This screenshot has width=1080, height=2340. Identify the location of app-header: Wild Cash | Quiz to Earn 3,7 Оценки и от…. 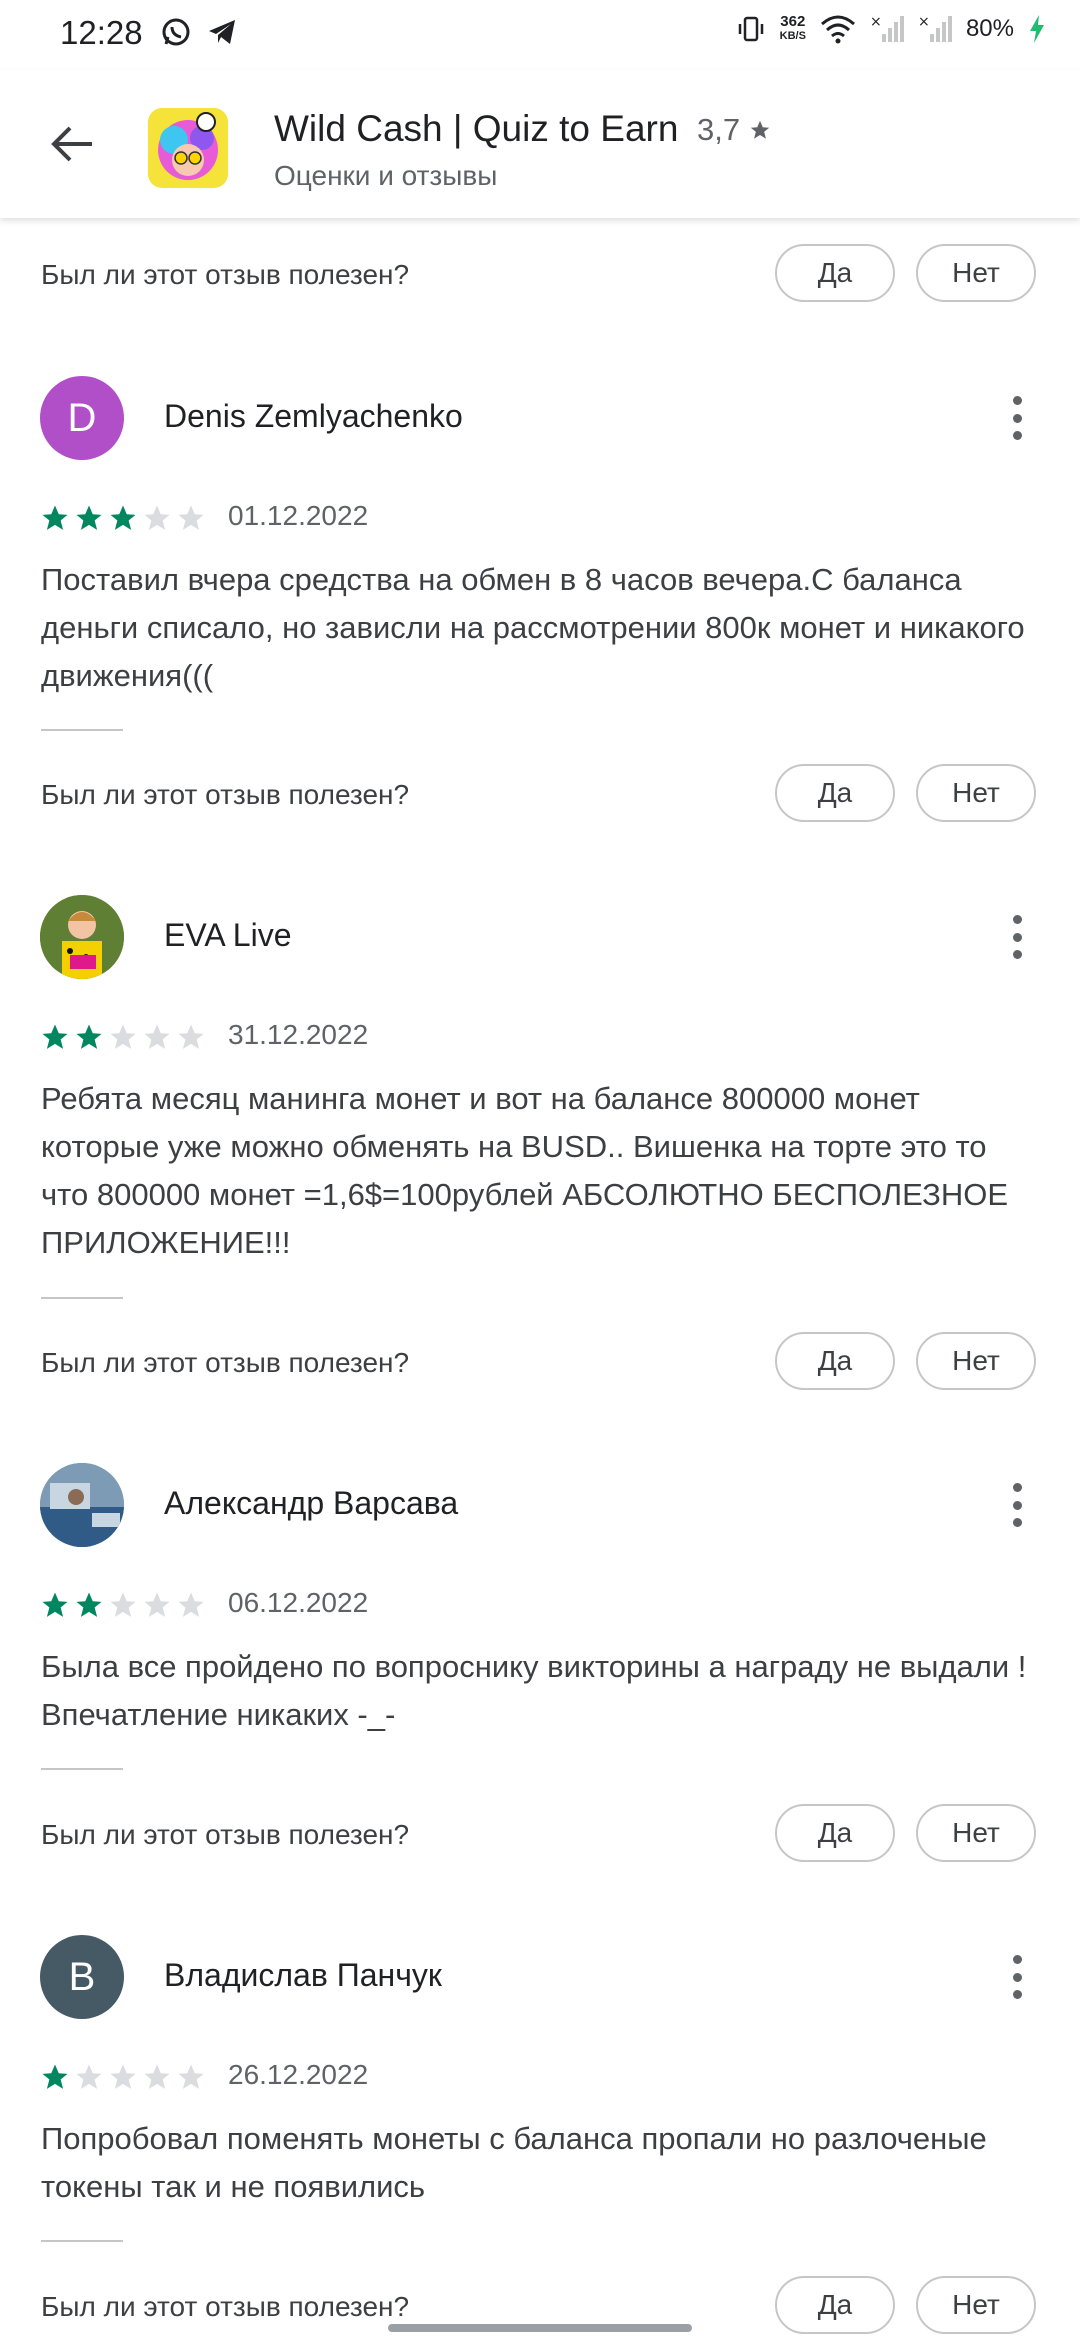
(540, 144).